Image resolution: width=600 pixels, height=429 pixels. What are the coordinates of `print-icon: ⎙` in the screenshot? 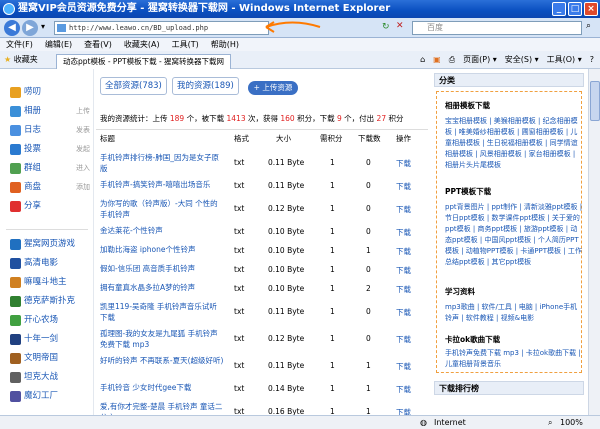 It's located at (452, 60).